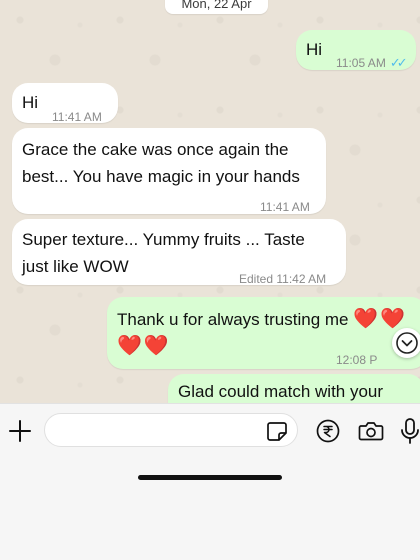 Image resolution: width=420 pixels, height=560 pixels. Describe the element at coordinates (398, 62) in the screenshot. I see `read-receipt-icon: ✓✓` at that location.